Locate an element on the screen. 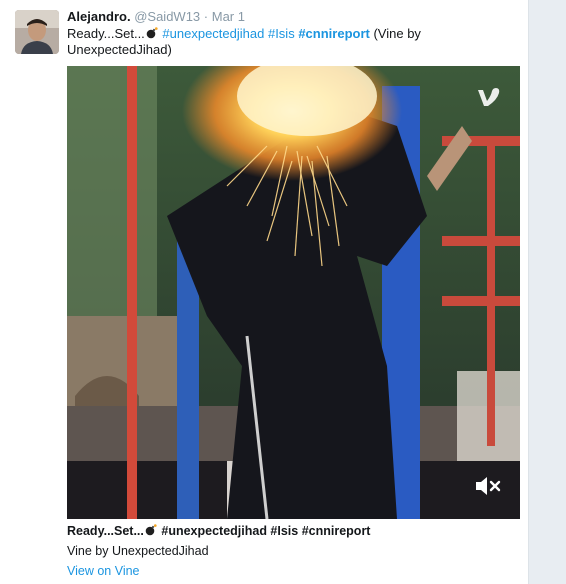  mute-toggle-button is located at coordinates (488, 486).